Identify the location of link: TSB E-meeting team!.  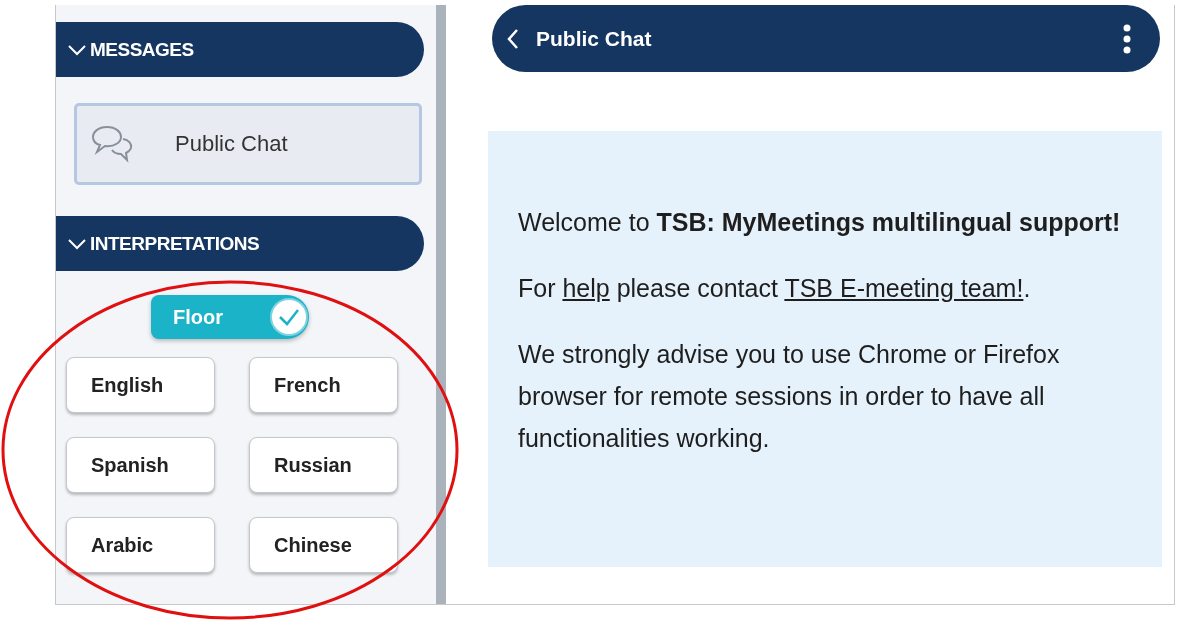
(904, 288).